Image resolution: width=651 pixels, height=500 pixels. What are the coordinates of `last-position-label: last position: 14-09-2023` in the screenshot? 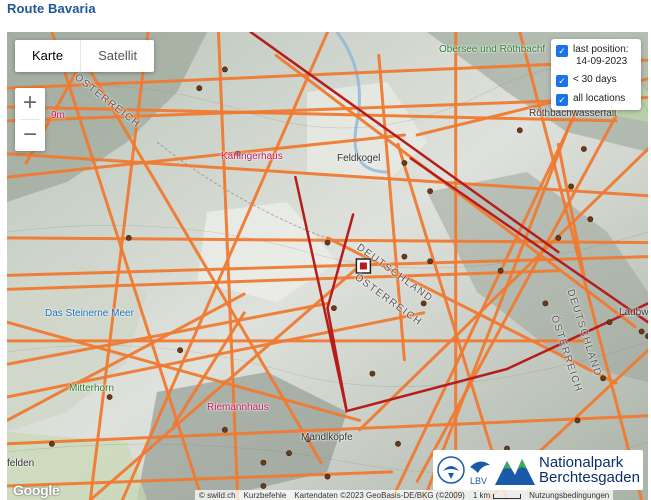 It's located at (601, 55).